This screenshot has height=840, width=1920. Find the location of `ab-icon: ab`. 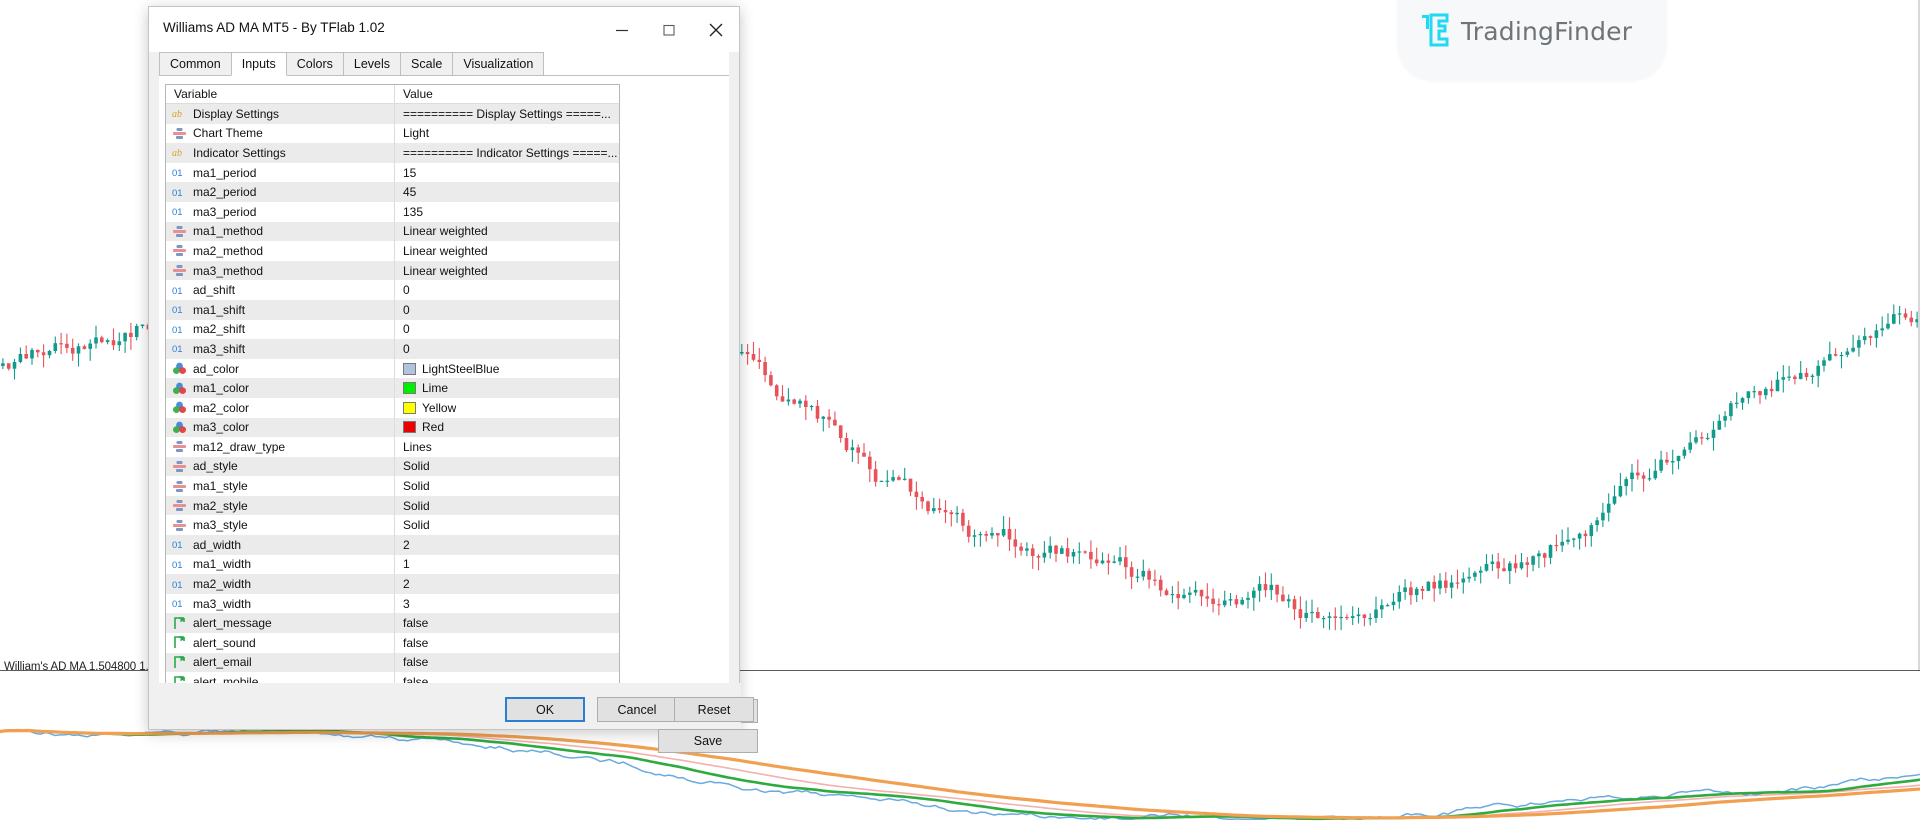

ab-icon: ab is located at coordinates (179, 113).